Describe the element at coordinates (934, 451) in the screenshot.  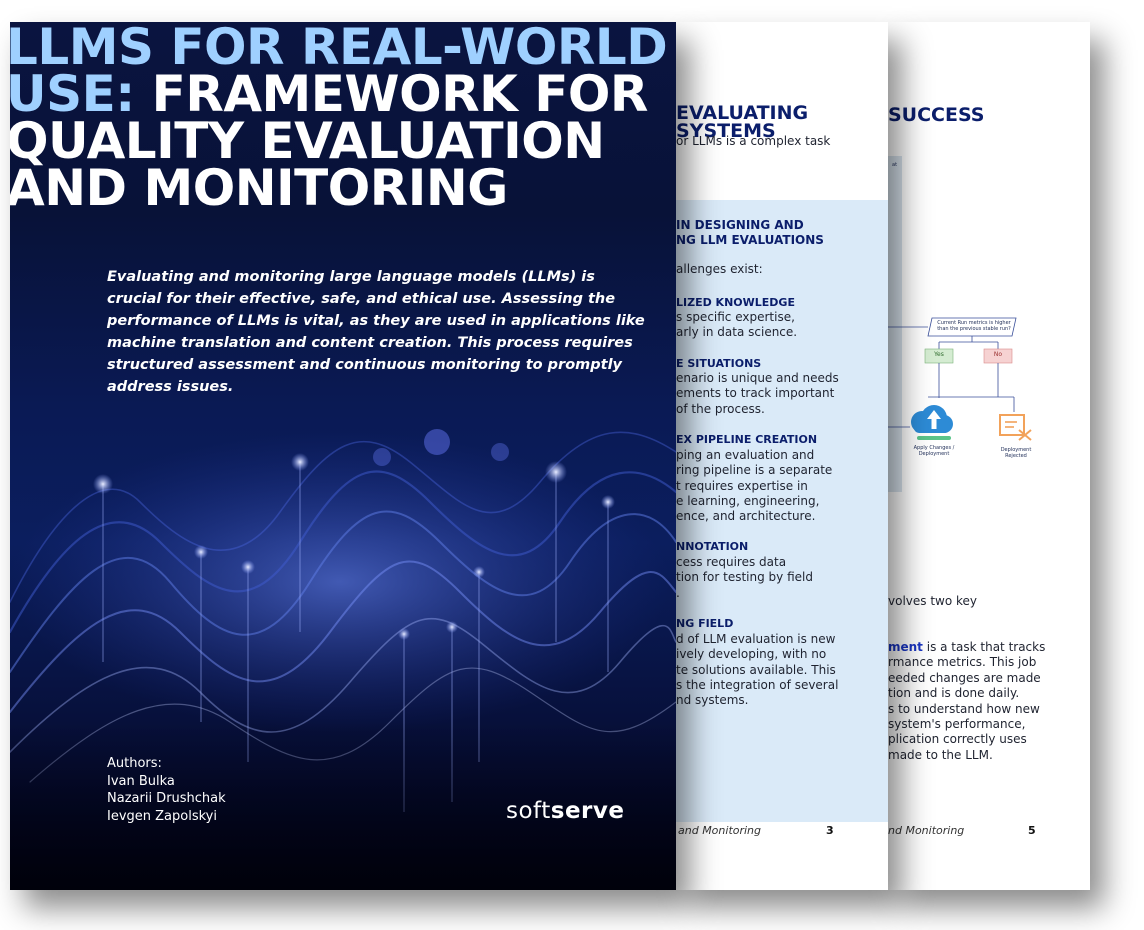
I see `apply-changes-label: Apply Changes / Deployment` at that location.